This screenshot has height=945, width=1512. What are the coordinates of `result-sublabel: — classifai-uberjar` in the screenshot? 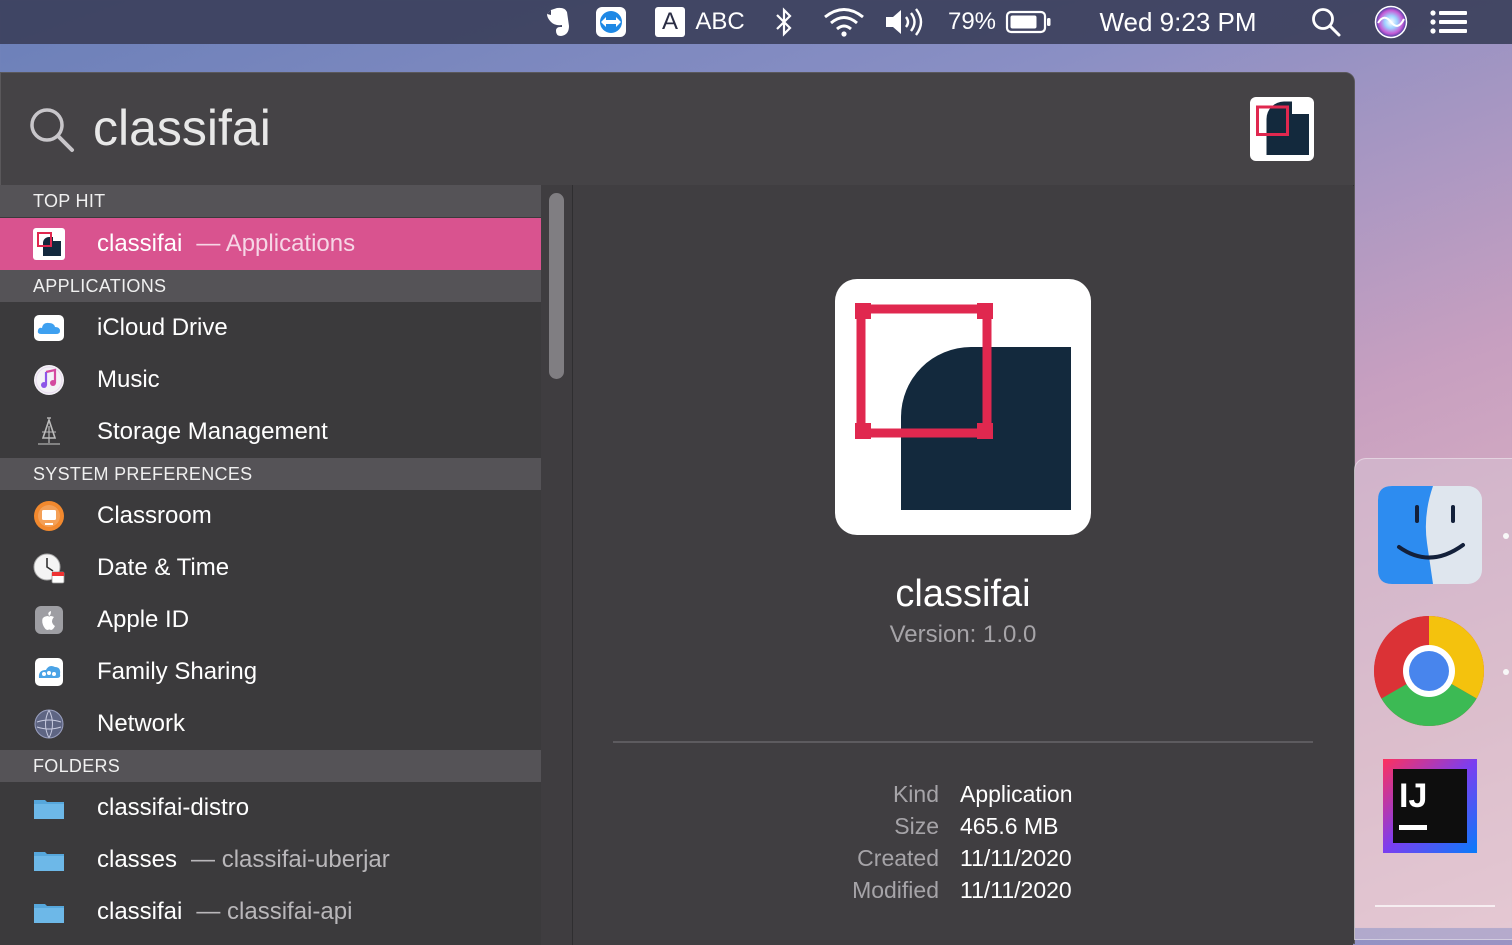 It's located at (290, 859).